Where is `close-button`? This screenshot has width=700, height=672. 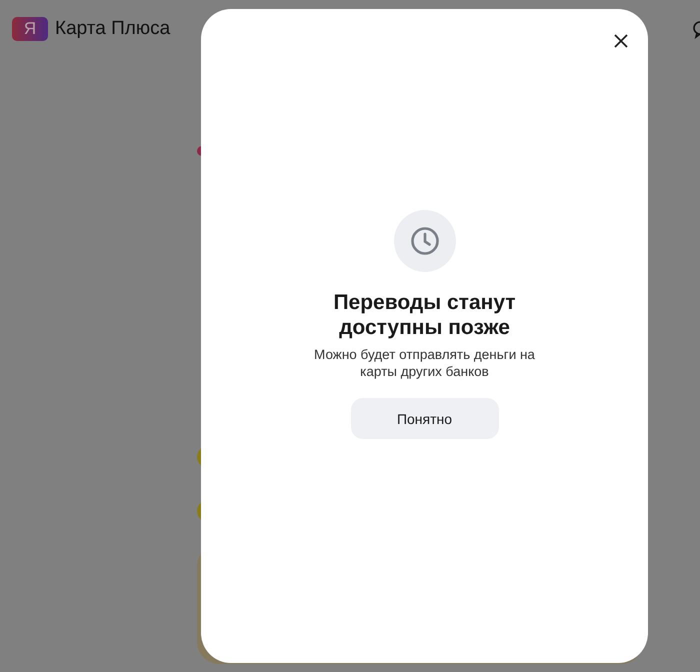
close-button is located at coordinates (621, 41).